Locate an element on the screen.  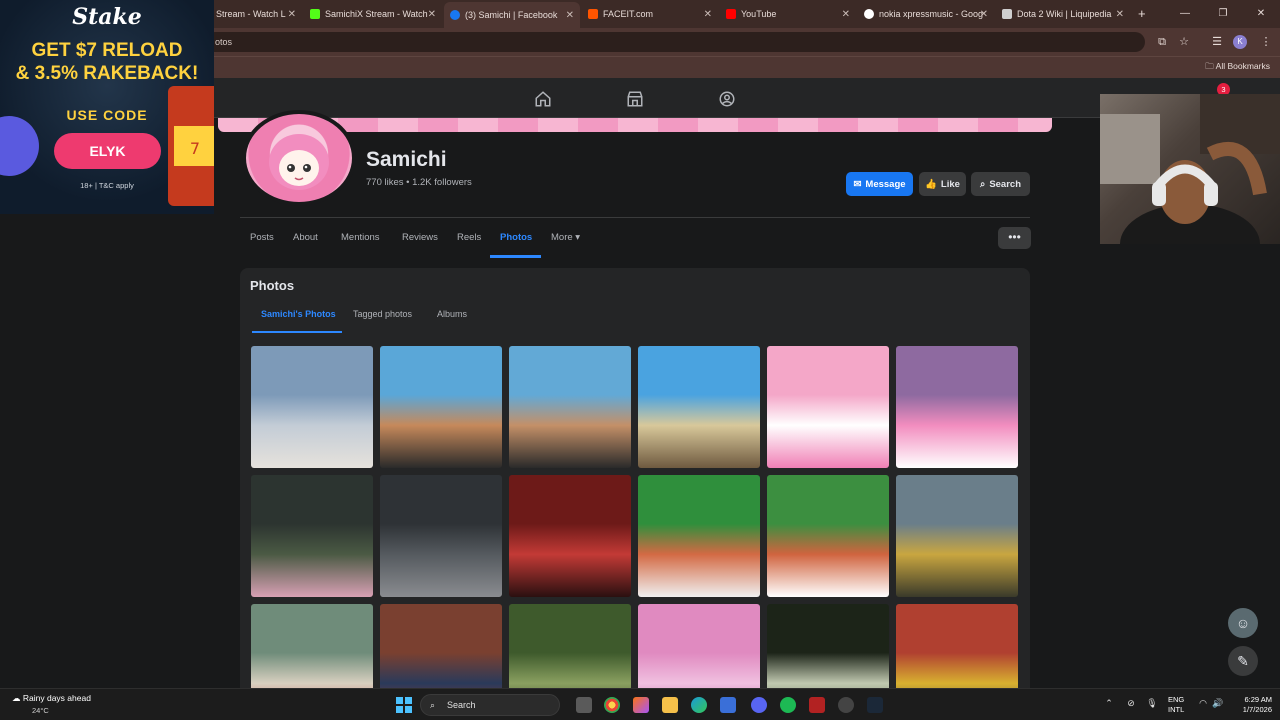
tab-facebook: (3) Samichi | Facebook ✕ is located at coordinates (512, 15).